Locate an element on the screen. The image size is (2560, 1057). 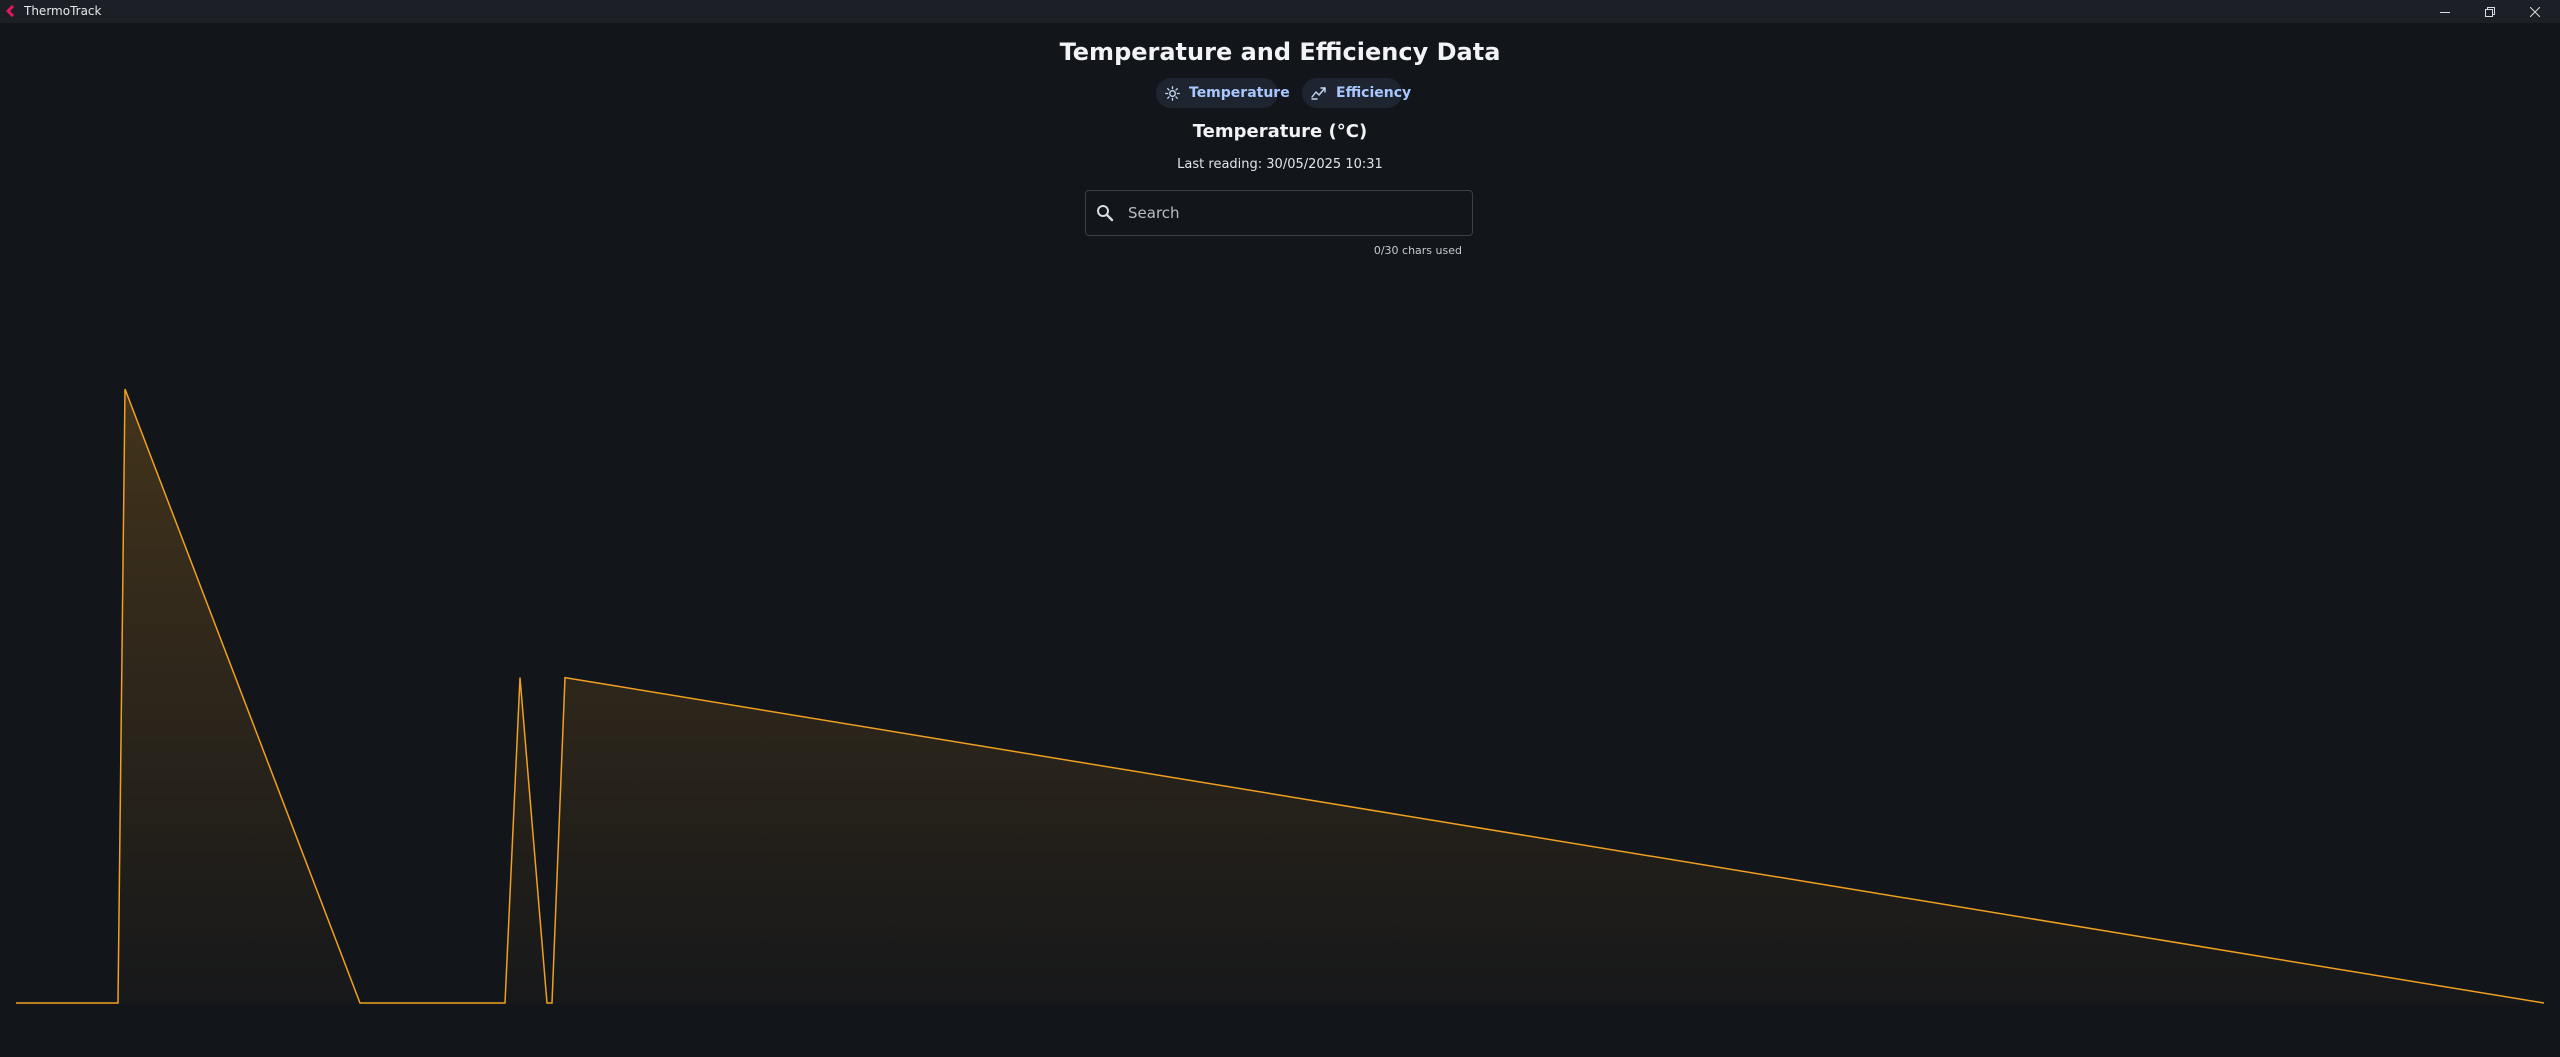
close-button is located at coordinates (2534, 11).